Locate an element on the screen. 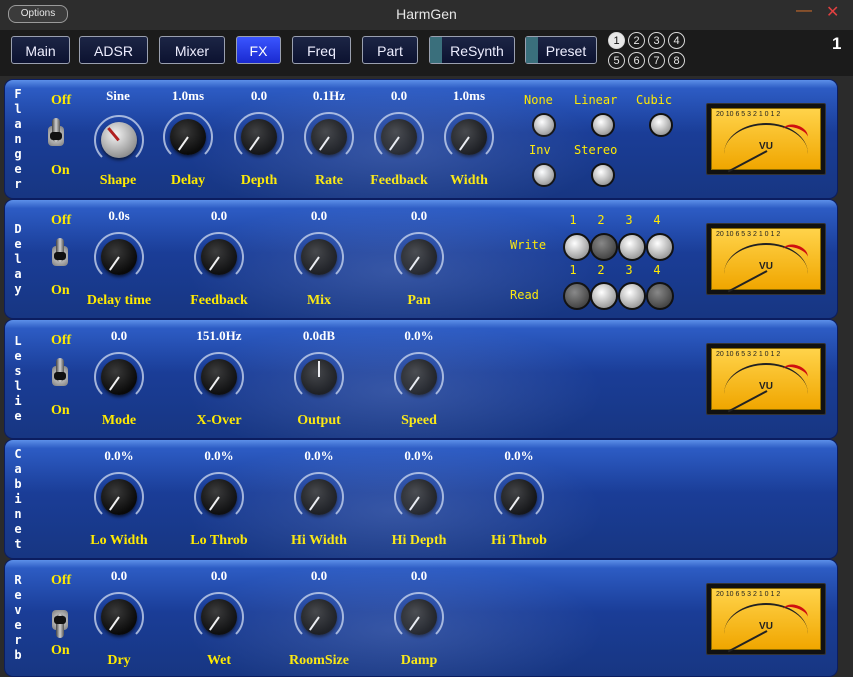 This screenshot has width=853, height=677. delay-mix-knob is located at coordinates (319, 257).